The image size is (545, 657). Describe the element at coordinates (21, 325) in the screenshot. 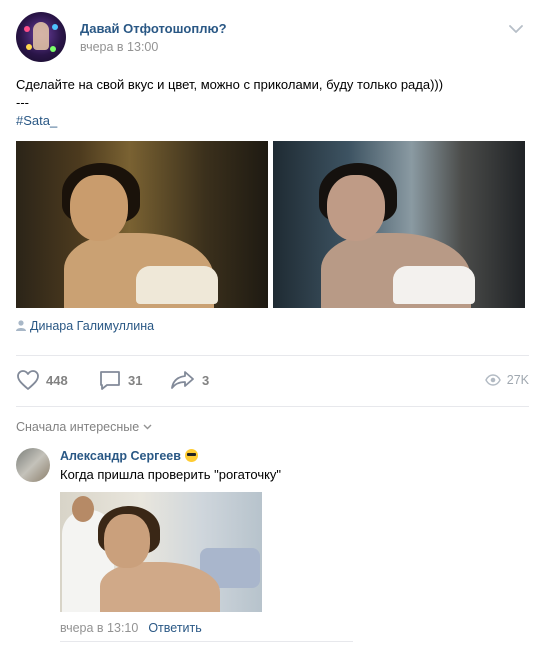

I see `person-icon` at that location.